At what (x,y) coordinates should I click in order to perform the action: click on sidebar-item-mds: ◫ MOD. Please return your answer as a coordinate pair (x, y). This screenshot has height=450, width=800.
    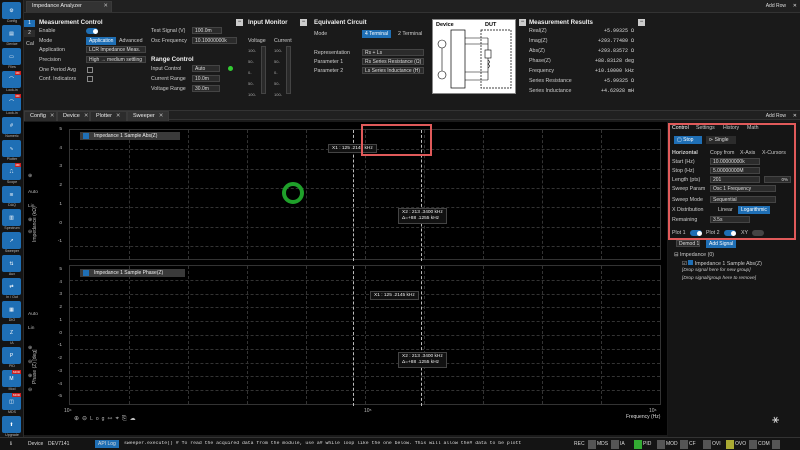
    Looking at the image, I should click on (11, 401).